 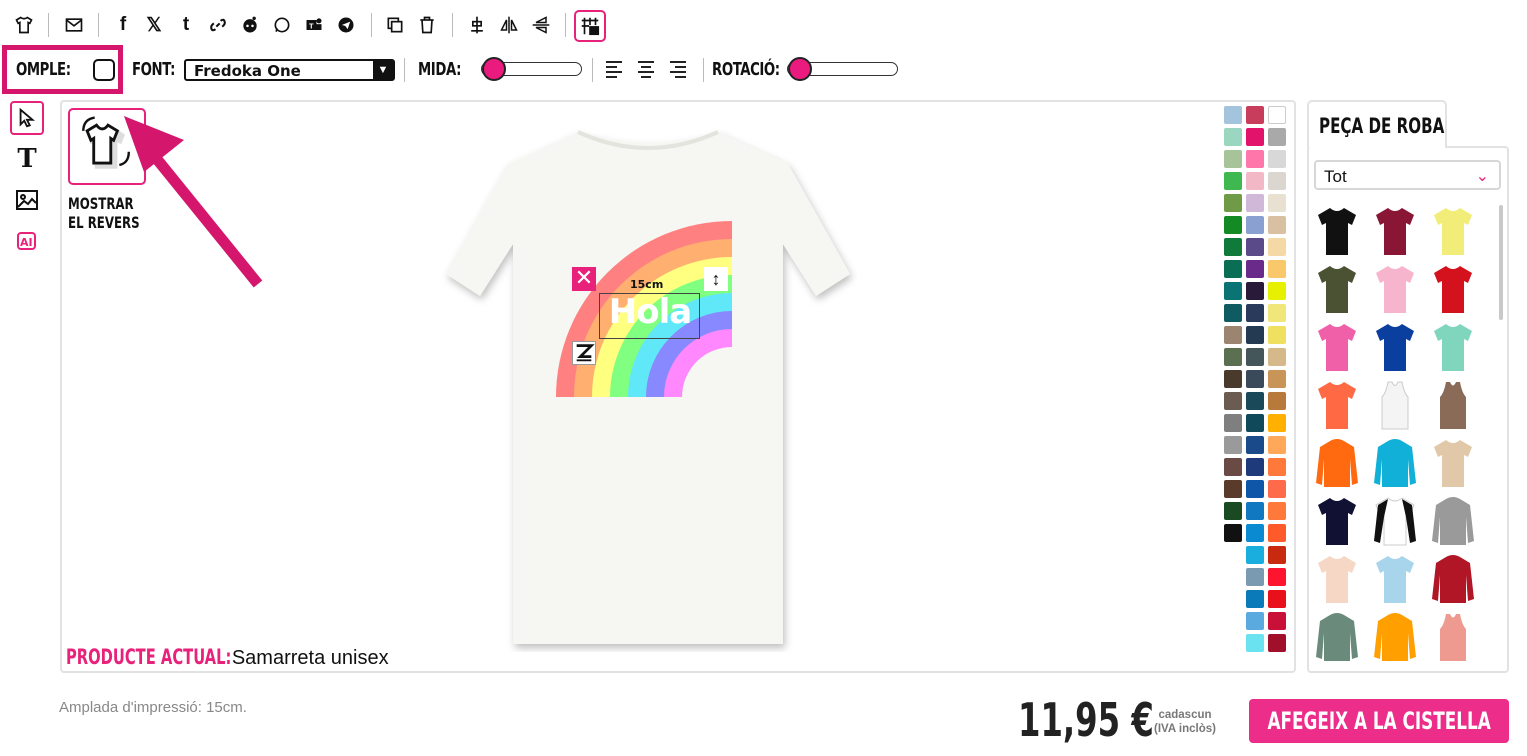 I want to click on panel-scrollbar, so click(x=1501, y=262).